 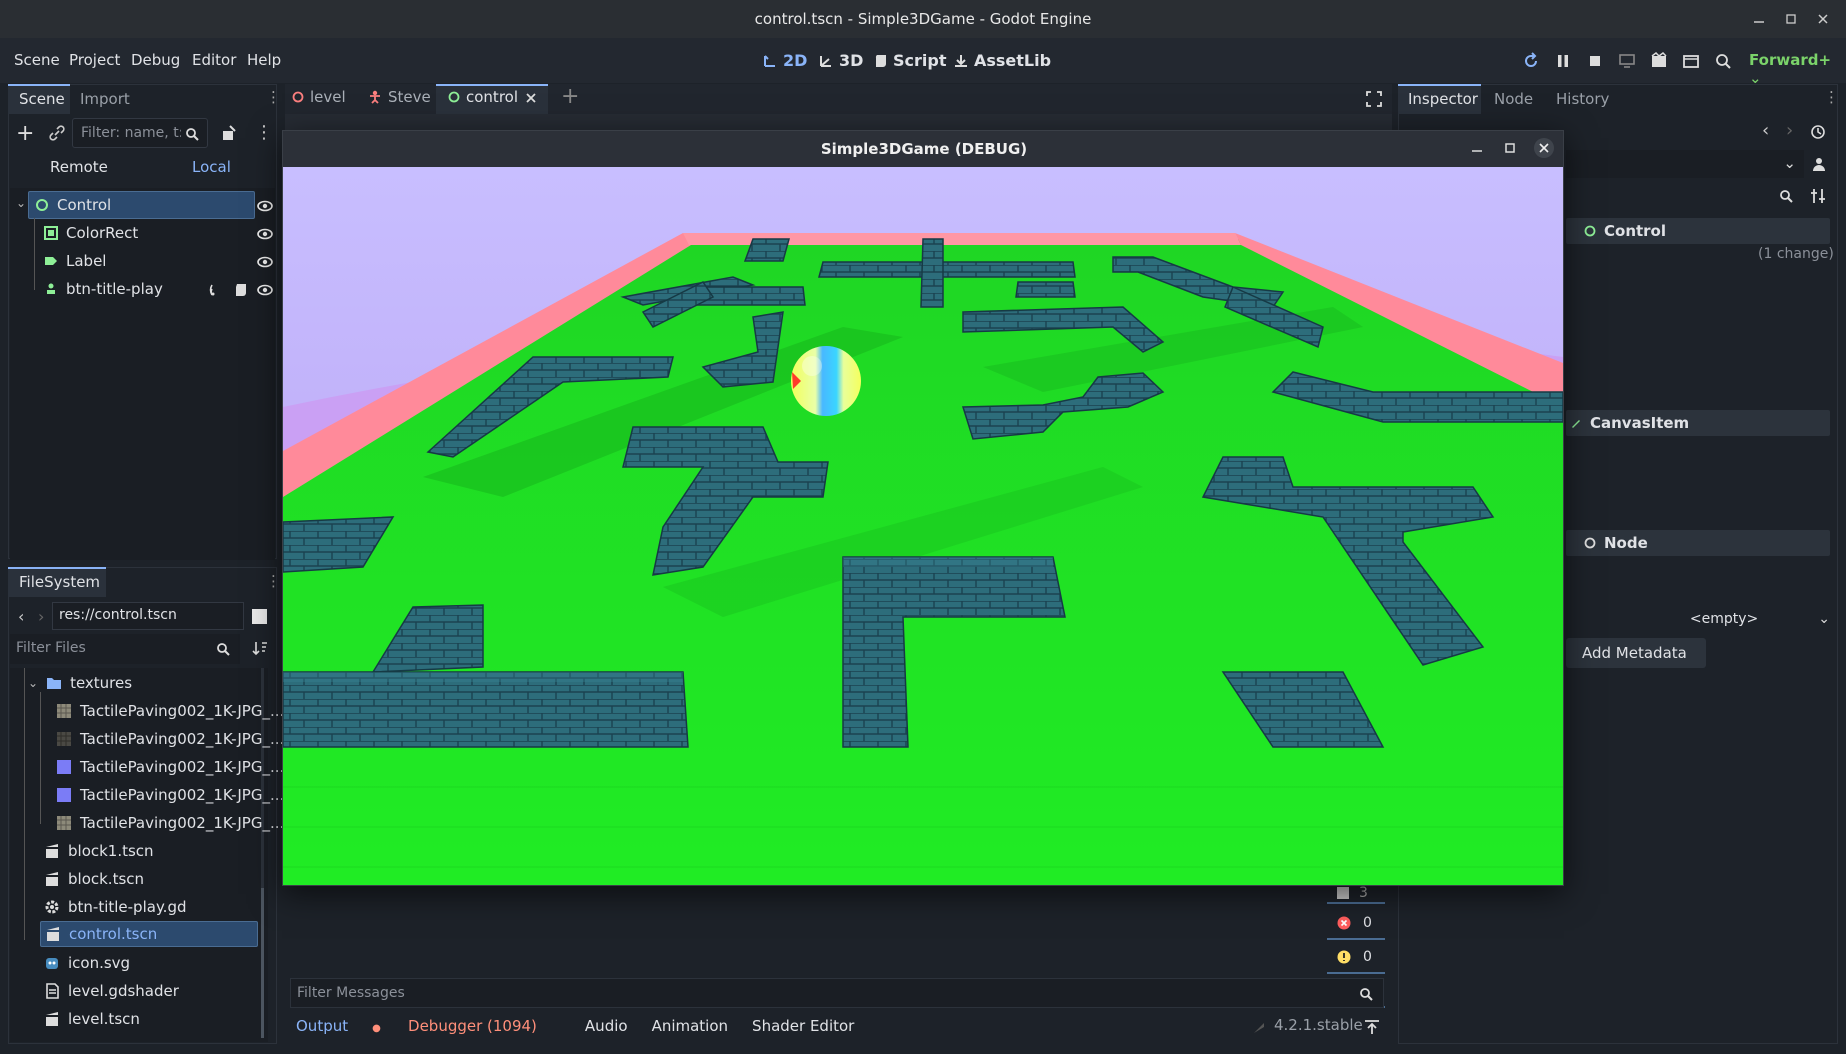 I want to click on path-field: res://control.tscn, so click(x=148, y=616).